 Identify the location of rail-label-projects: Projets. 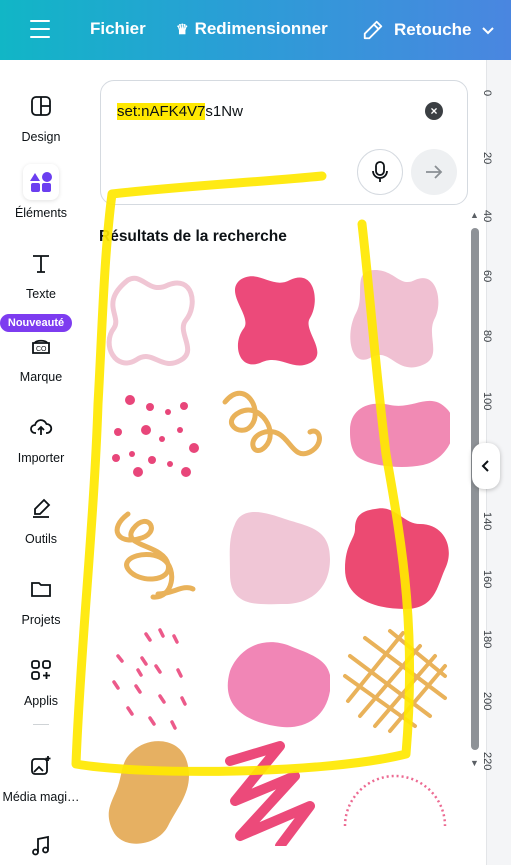
(41, 620).